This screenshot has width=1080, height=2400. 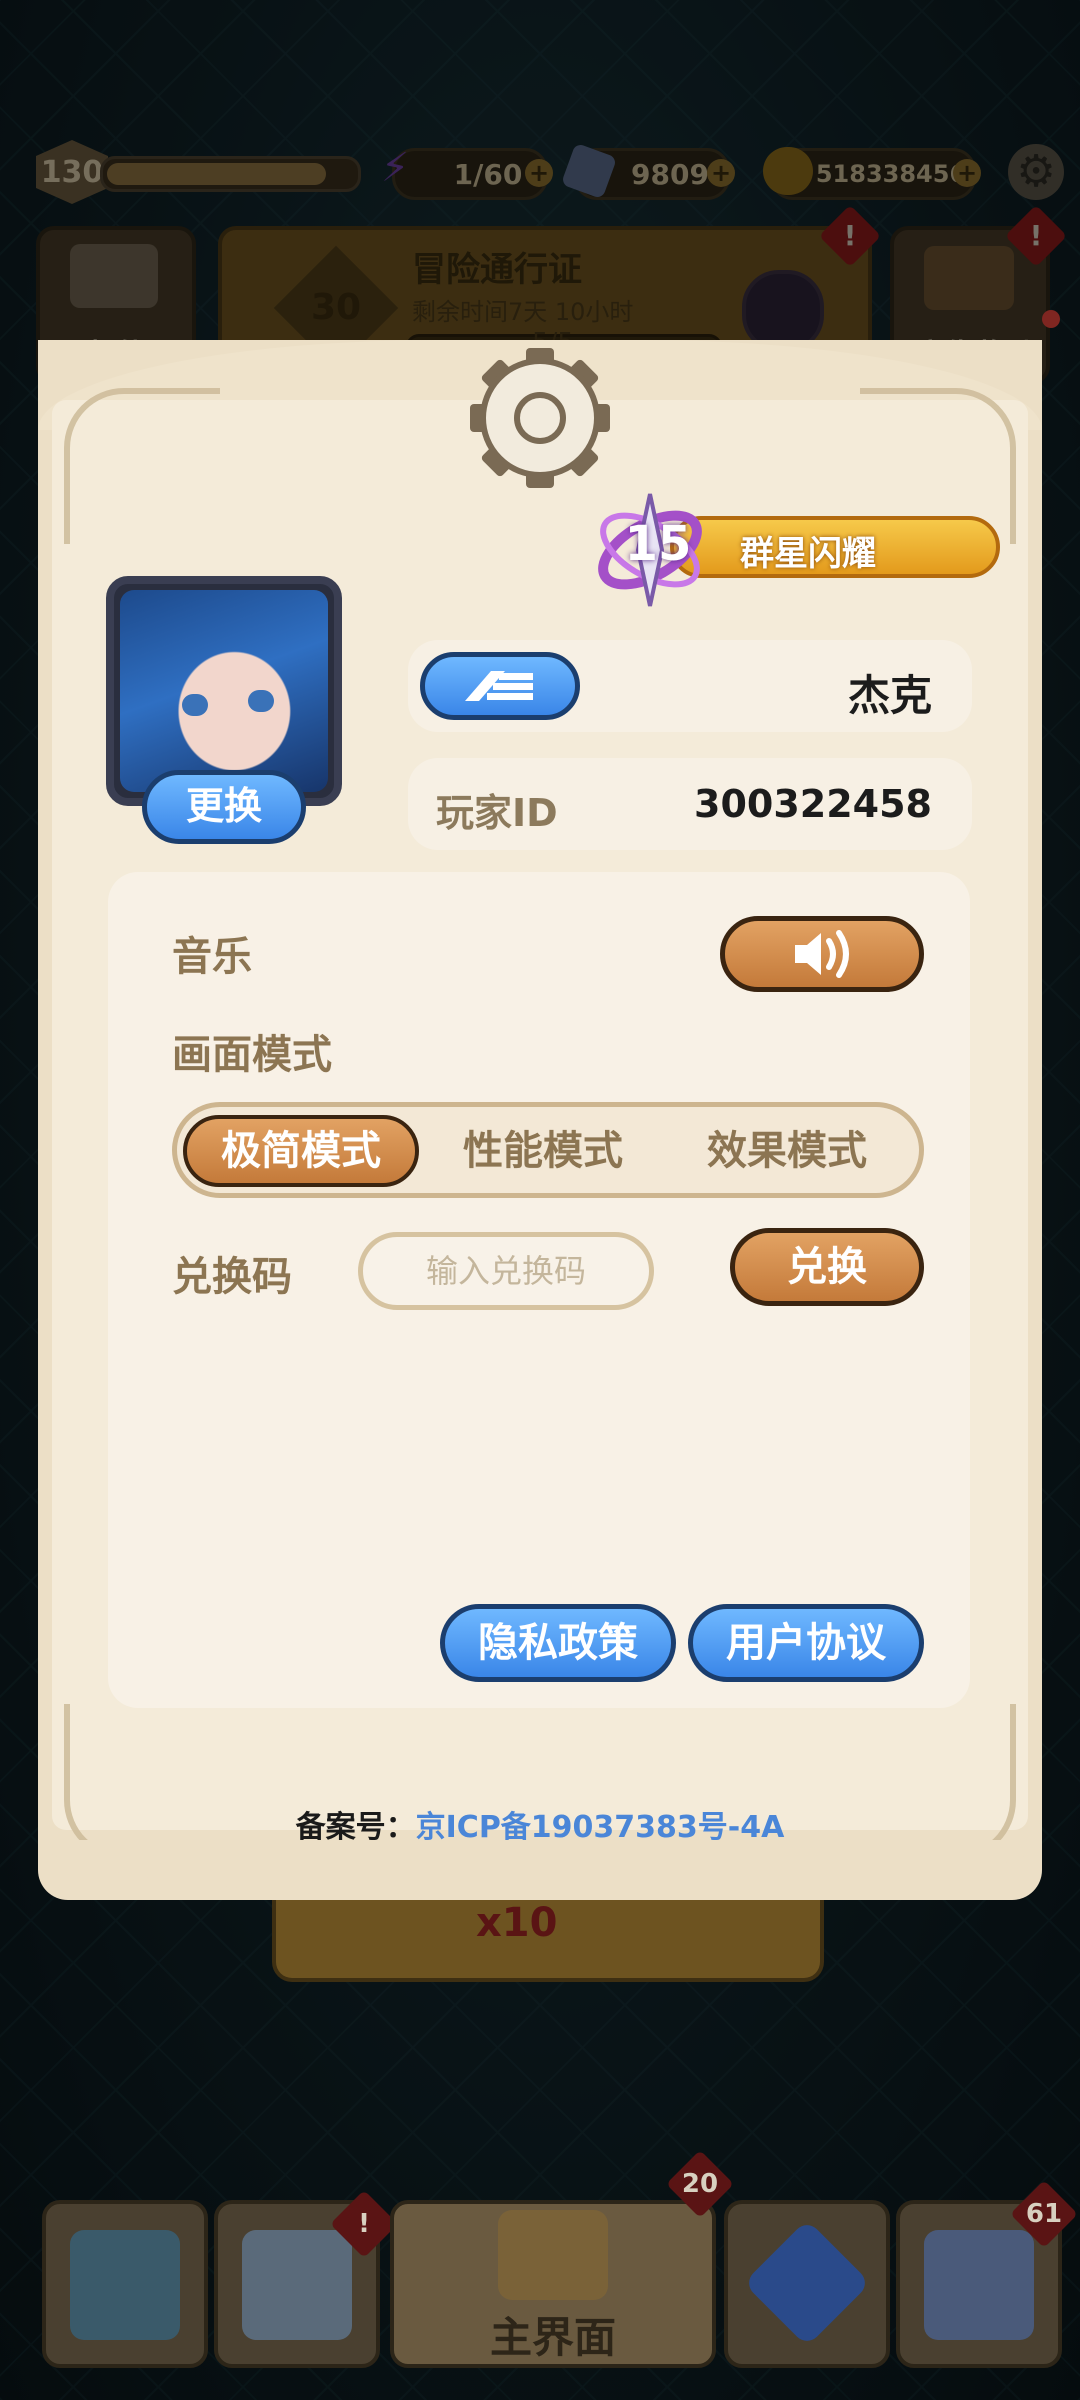 I want to click on player-title-badge: 15 群星闪耀, so click(x=800, y=548).